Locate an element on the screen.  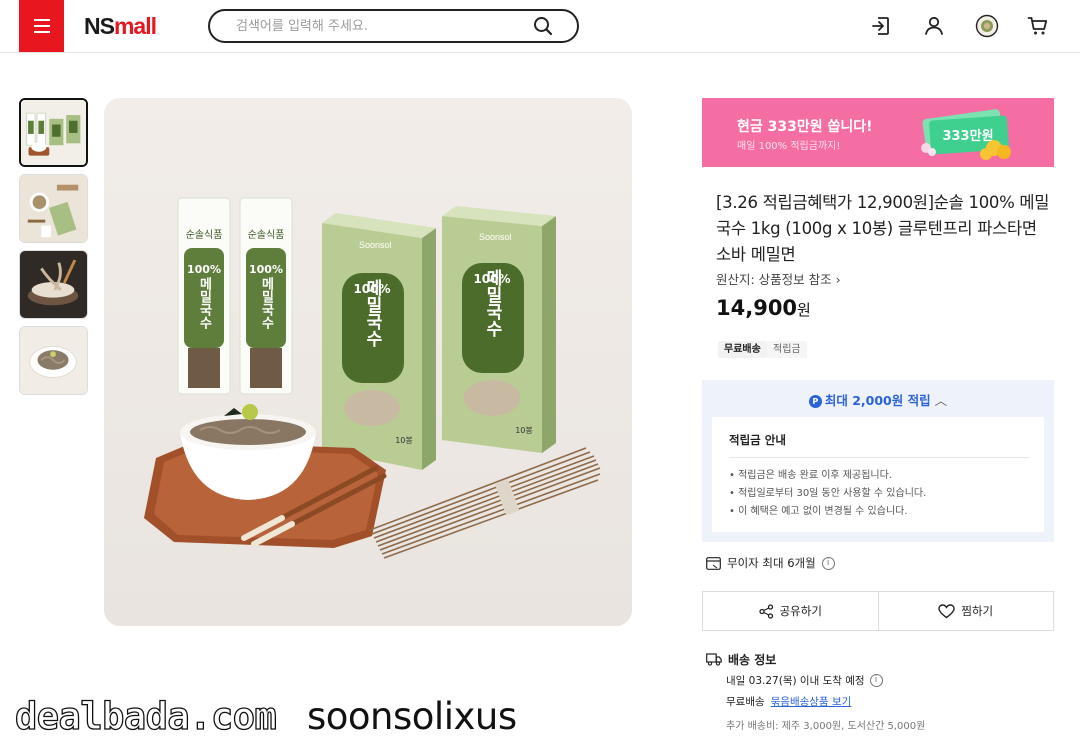
banner-art-text: 333만원 is located at coordinates (967, 136).